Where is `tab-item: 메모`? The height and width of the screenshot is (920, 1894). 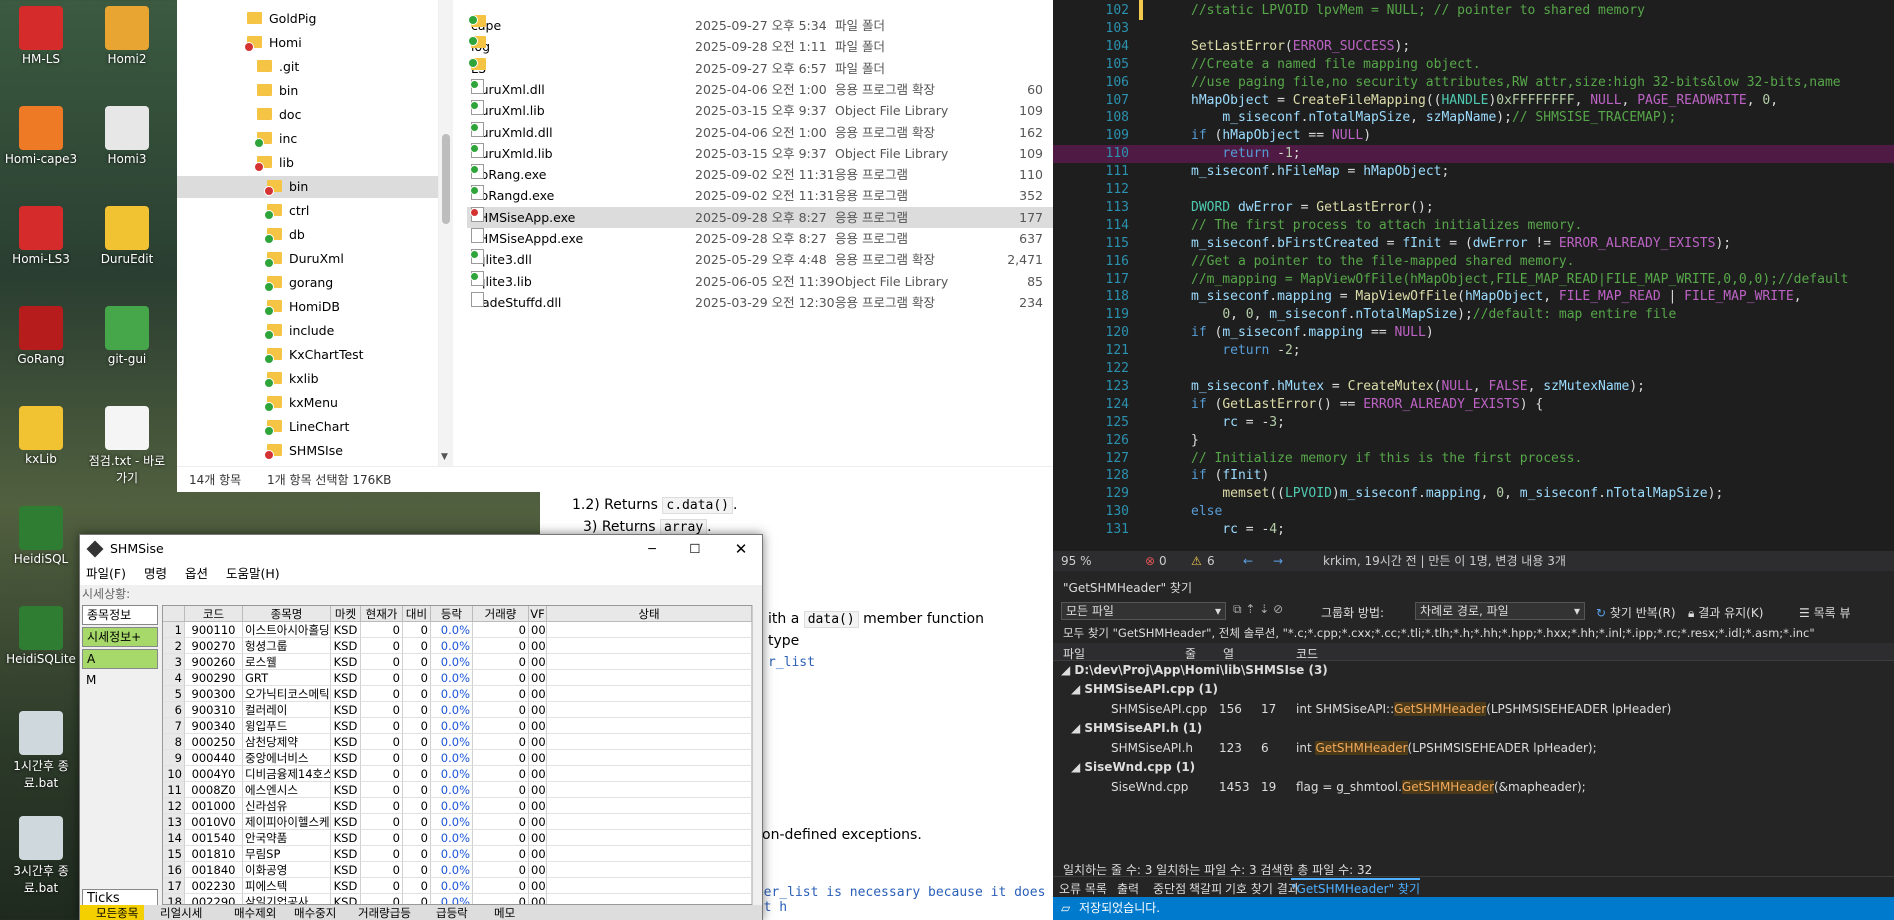
tab-item: 메모 is located at coordinates (496, 912).